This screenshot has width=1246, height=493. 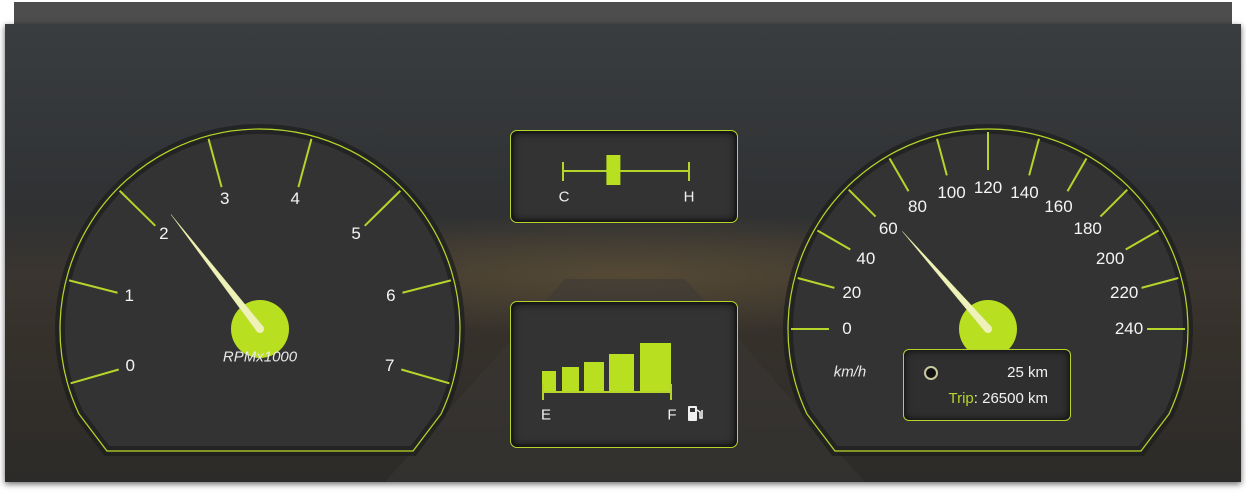 I want to click on dial-tick-label: 220, so click(x=1124, y=292).